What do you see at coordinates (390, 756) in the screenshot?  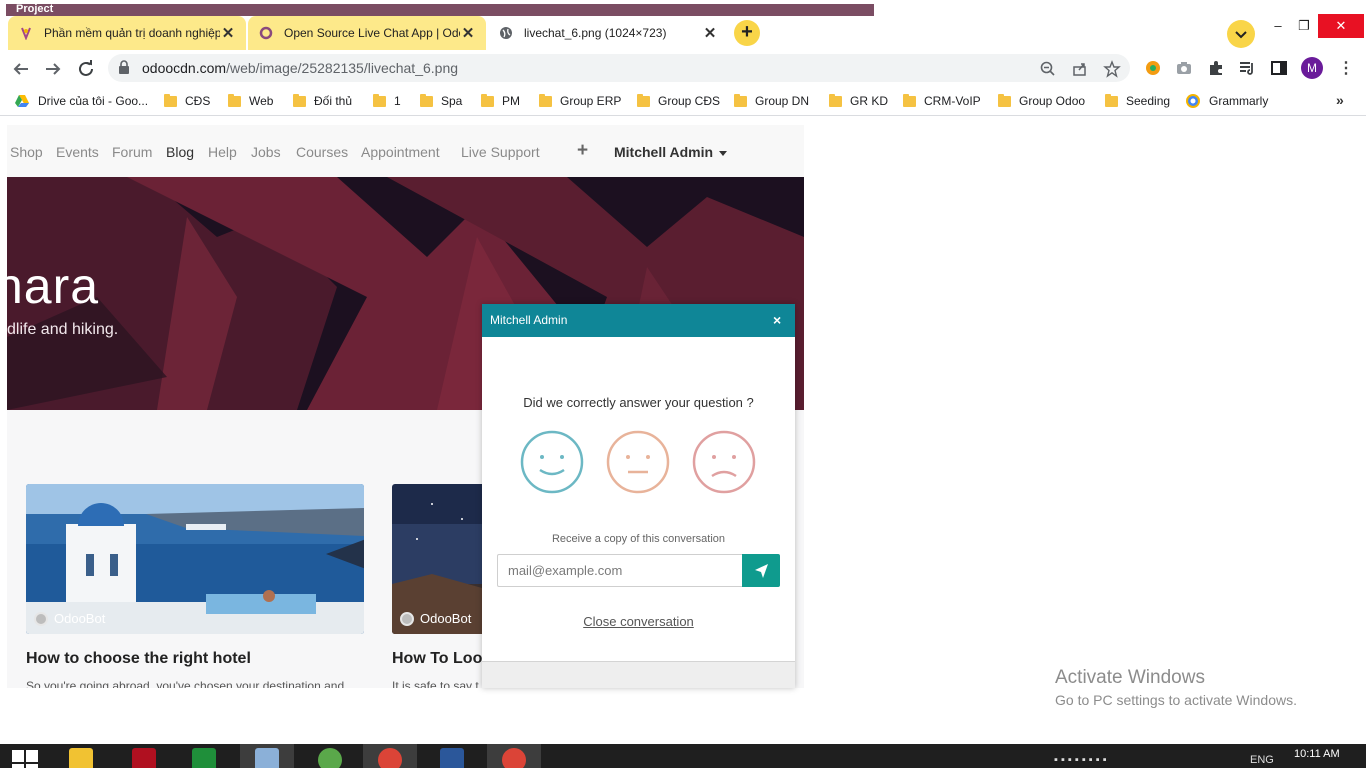 I see `chrome-taskbar-button` at bounding box center [390, 756].